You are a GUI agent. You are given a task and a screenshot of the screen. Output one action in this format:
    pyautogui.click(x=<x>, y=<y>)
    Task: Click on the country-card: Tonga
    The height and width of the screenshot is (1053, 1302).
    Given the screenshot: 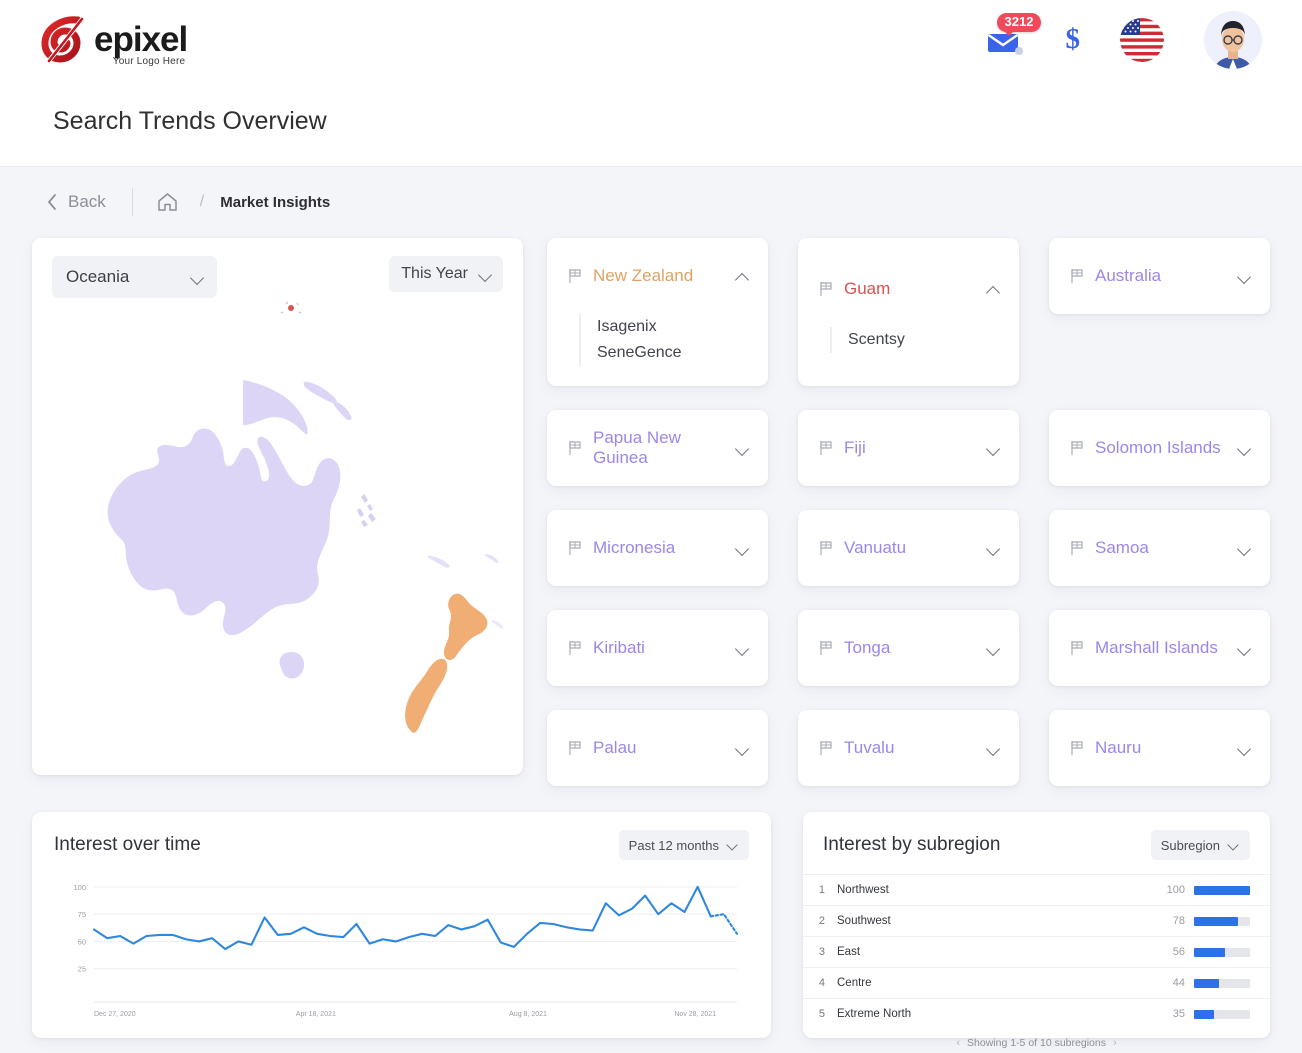 What is the action you would take?
    pyautogui.click(x=908, y=648)
    